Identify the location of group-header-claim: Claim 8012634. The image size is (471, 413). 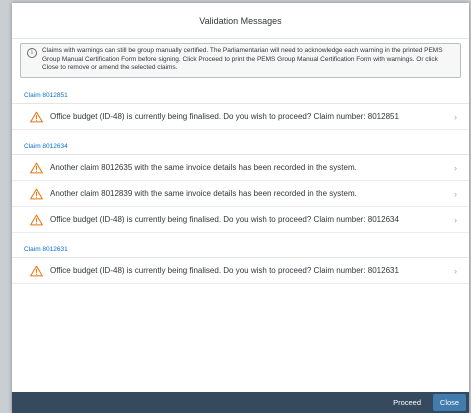
(240, 147).